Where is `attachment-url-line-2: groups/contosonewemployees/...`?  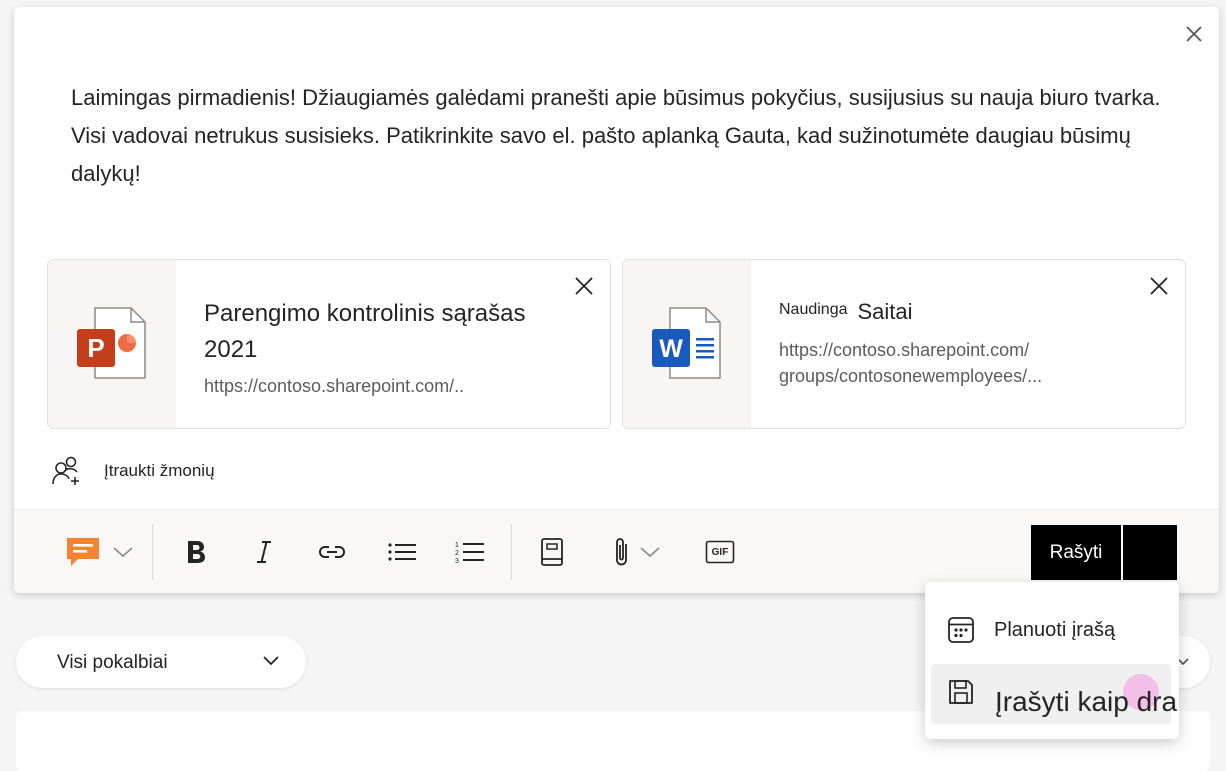
attachment-url-line-2: groups/contosonewemployees/... is located at coordinates (911, 376).